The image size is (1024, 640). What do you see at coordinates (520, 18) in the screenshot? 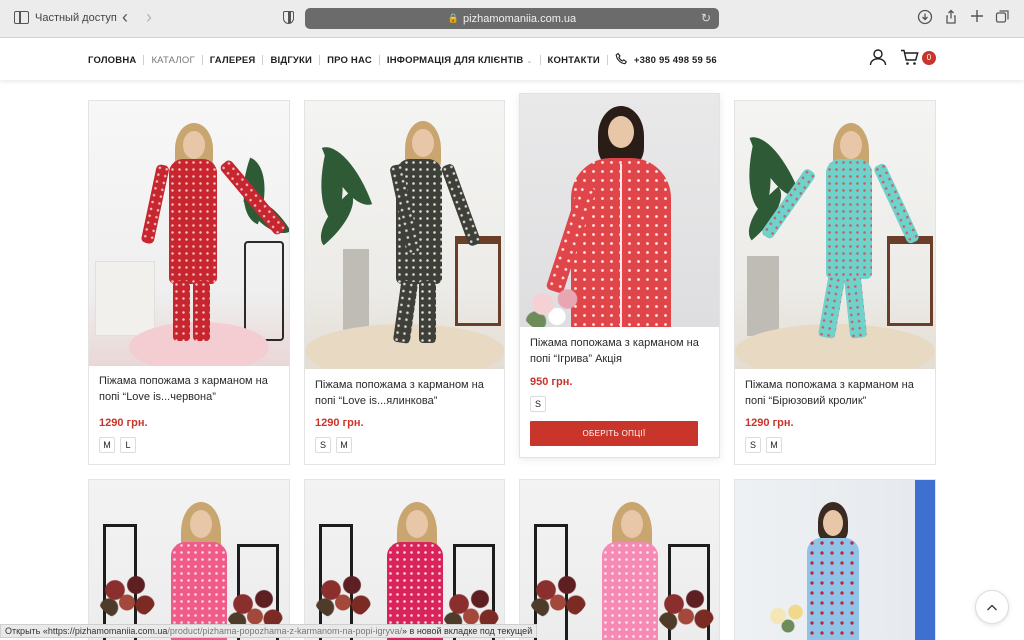
I see `address-bar-url: pizhamomaniia.com.ua` at bounding box center [520, 18].